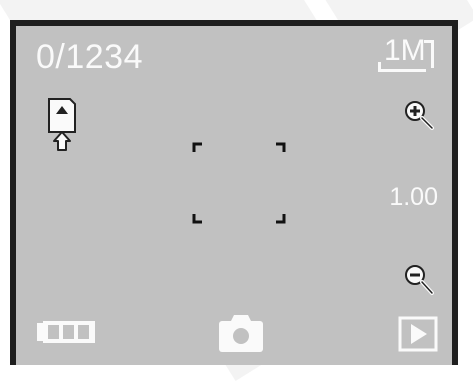 This screenshot has height=381, width=473. I want to click on camera-icon, so click(241, 333).